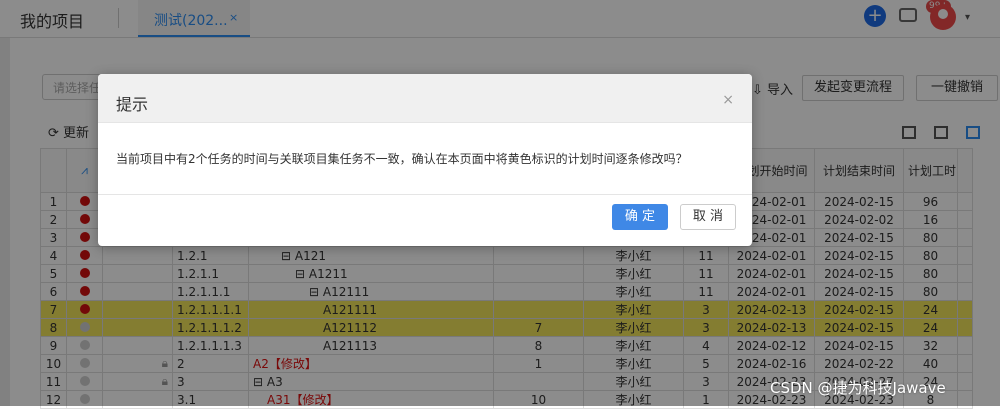 The height and width of the screenshot is (409, 1000). What do you see at coordinates (425, 194) in the screenshot?
I see `divider` at bounding box center [425, 194].